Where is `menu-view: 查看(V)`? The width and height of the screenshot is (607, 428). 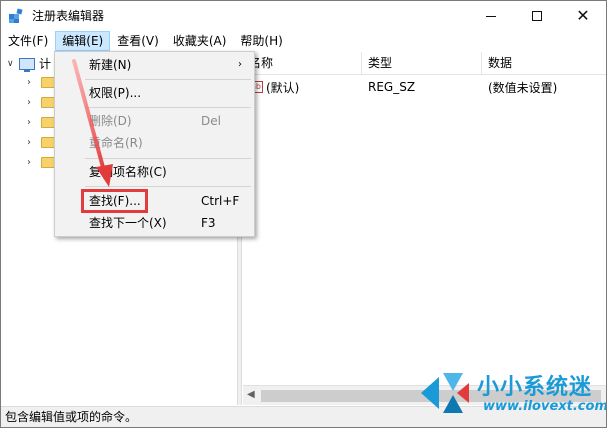 menu-view: 查看(V) is located at coordinates (138, 41).